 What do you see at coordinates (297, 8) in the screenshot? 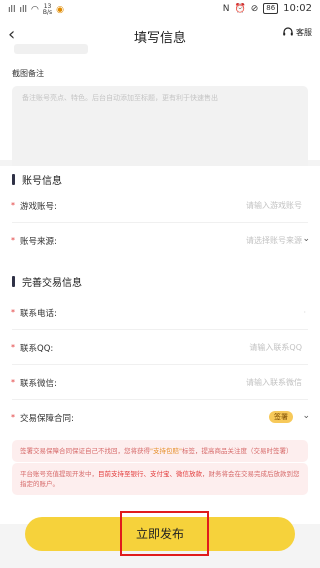
I see `clock: 10:02` at bounding box center [297, 8].